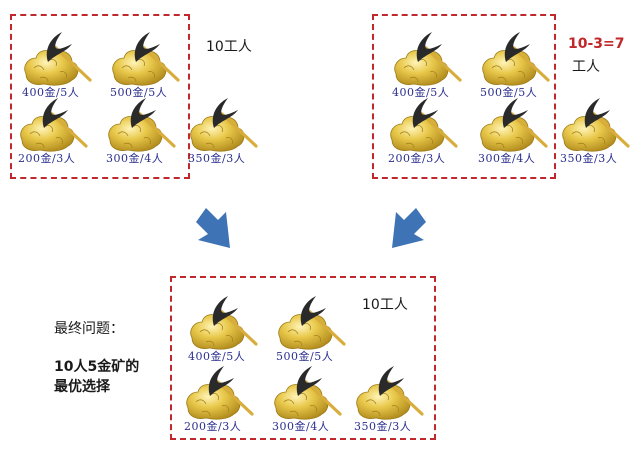  Describe the element at coordinates (97, 367) in the screenshot. I see `question-line-1: 10人5金矿的` at that location.